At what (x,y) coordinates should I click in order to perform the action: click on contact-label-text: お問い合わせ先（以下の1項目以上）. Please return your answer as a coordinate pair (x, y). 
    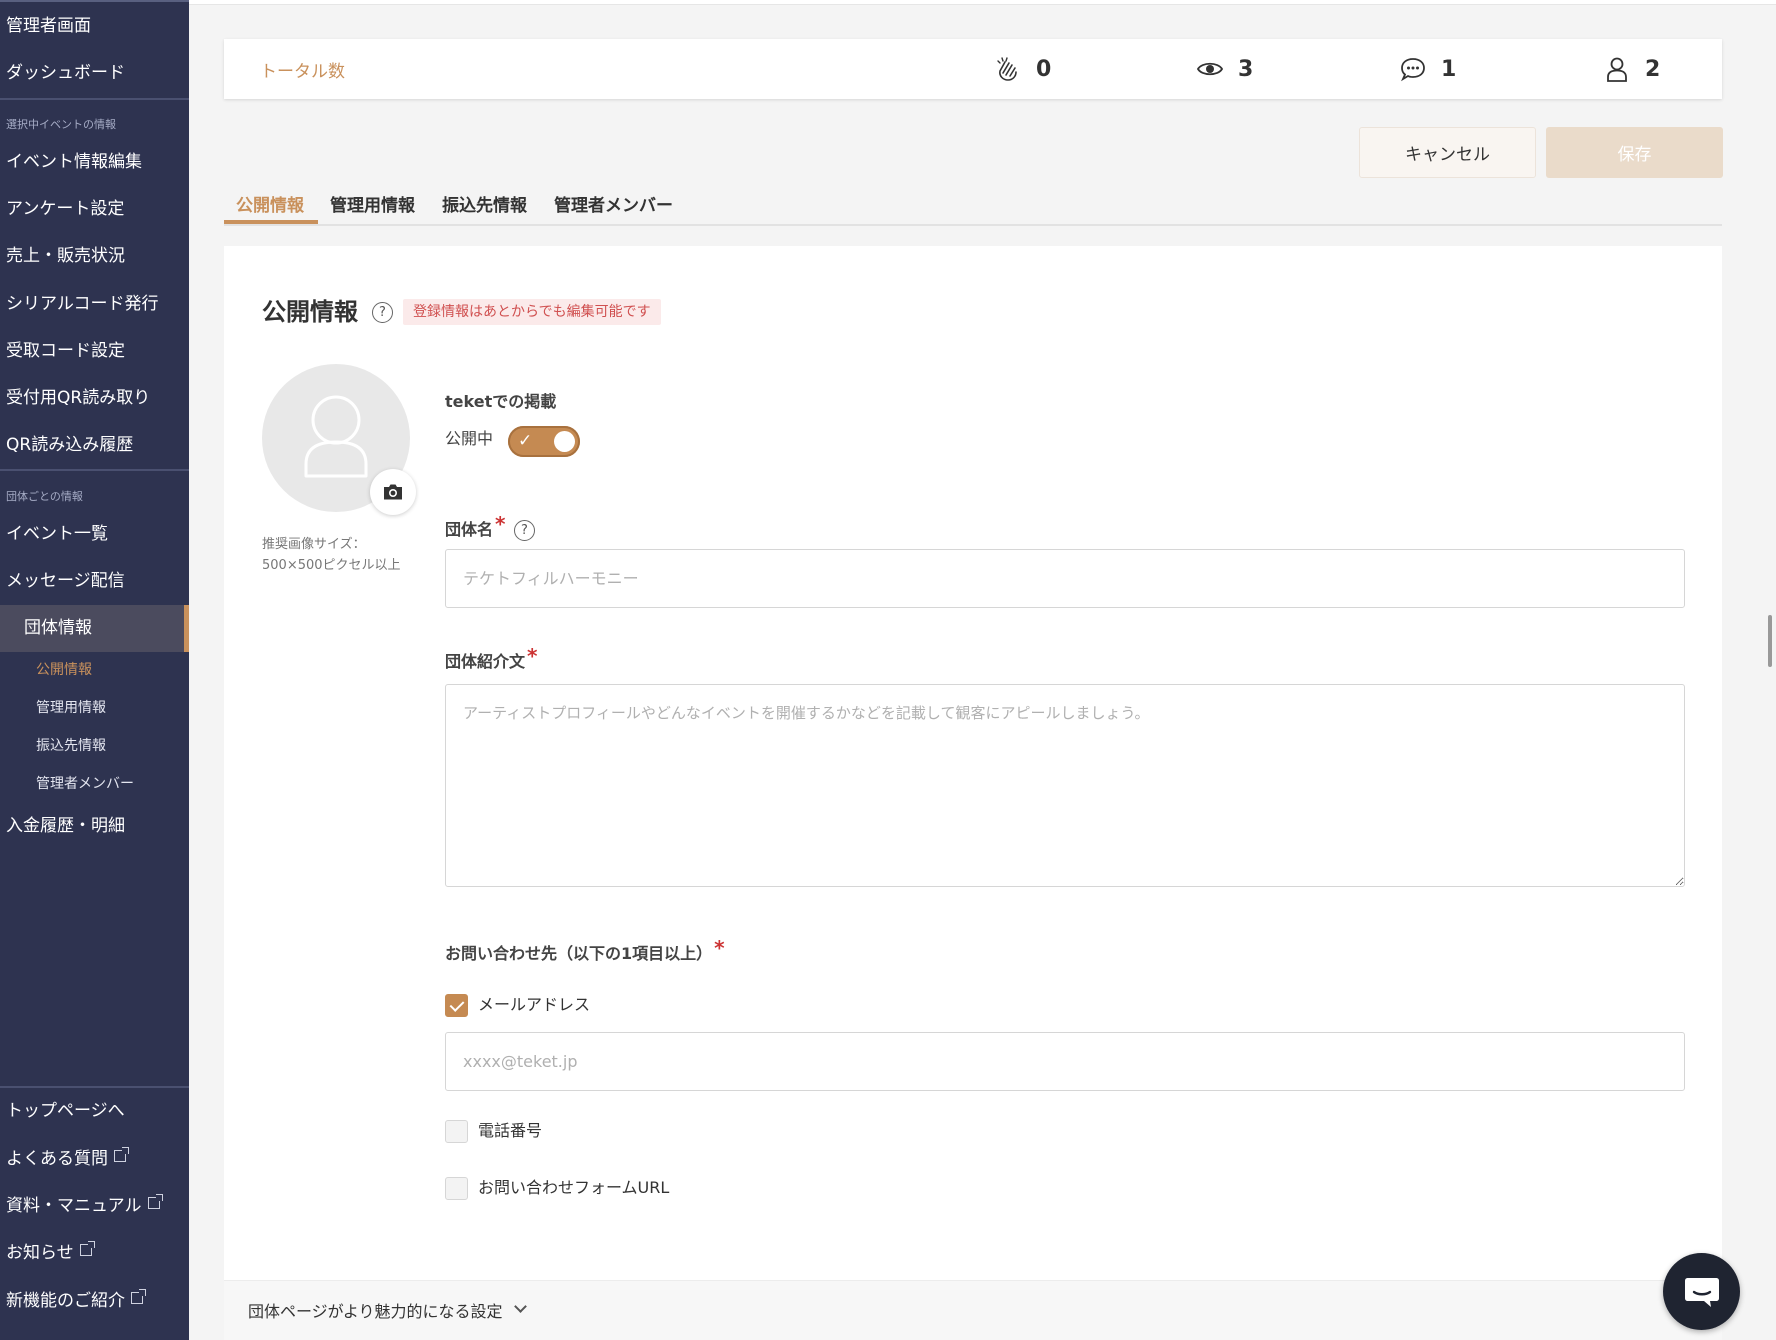
    Looking at the image, I should click on (579, 953).